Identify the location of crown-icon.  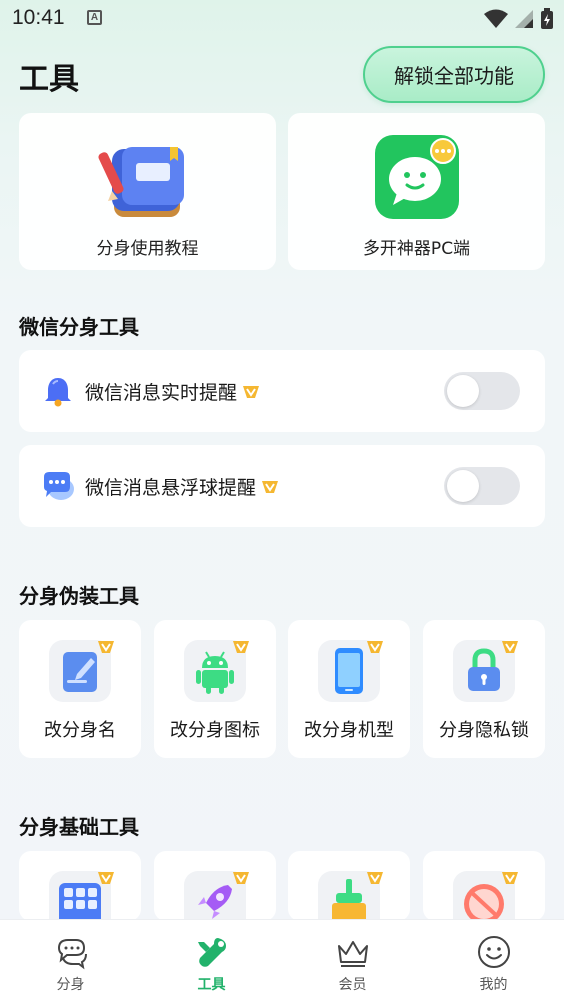
(353, 954).